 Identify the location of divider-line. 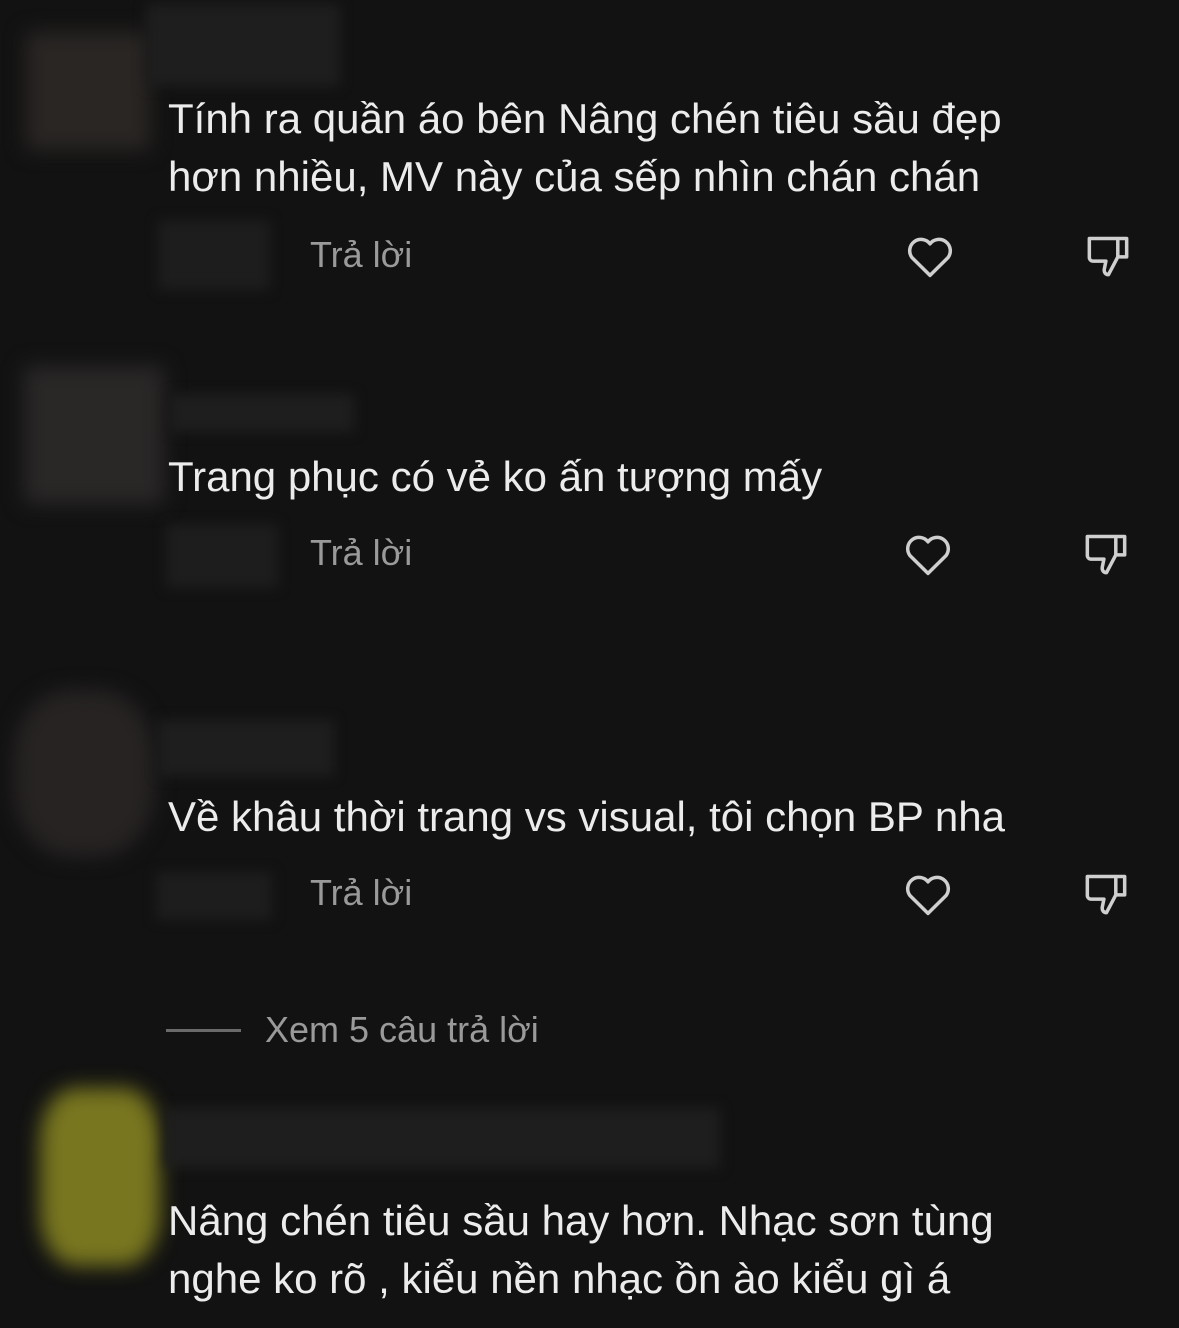
(203, 1030).